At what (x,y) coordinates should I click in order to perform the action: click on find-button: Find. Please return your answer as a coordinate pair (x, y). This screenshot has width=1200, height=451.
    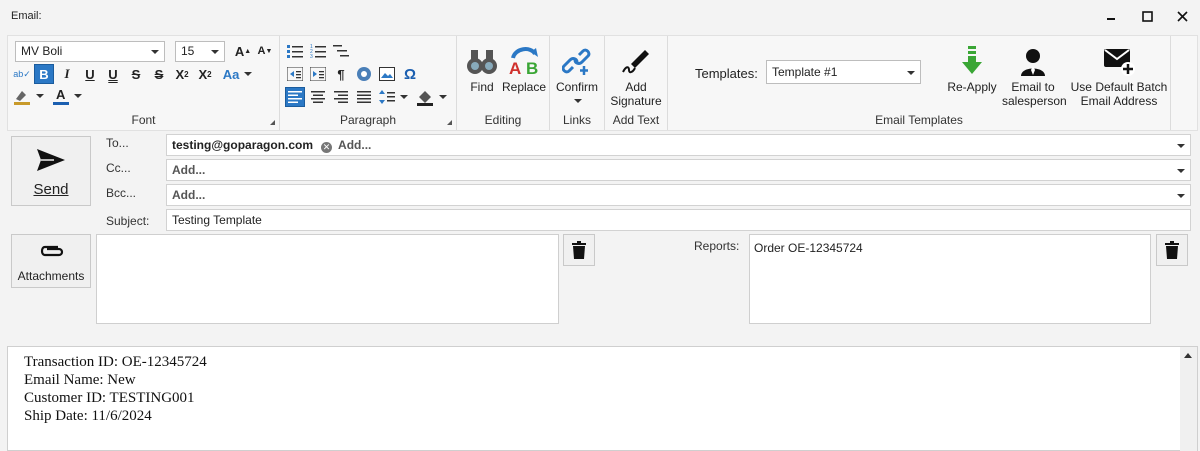
    Looking at the image, I should click on (482, 68).